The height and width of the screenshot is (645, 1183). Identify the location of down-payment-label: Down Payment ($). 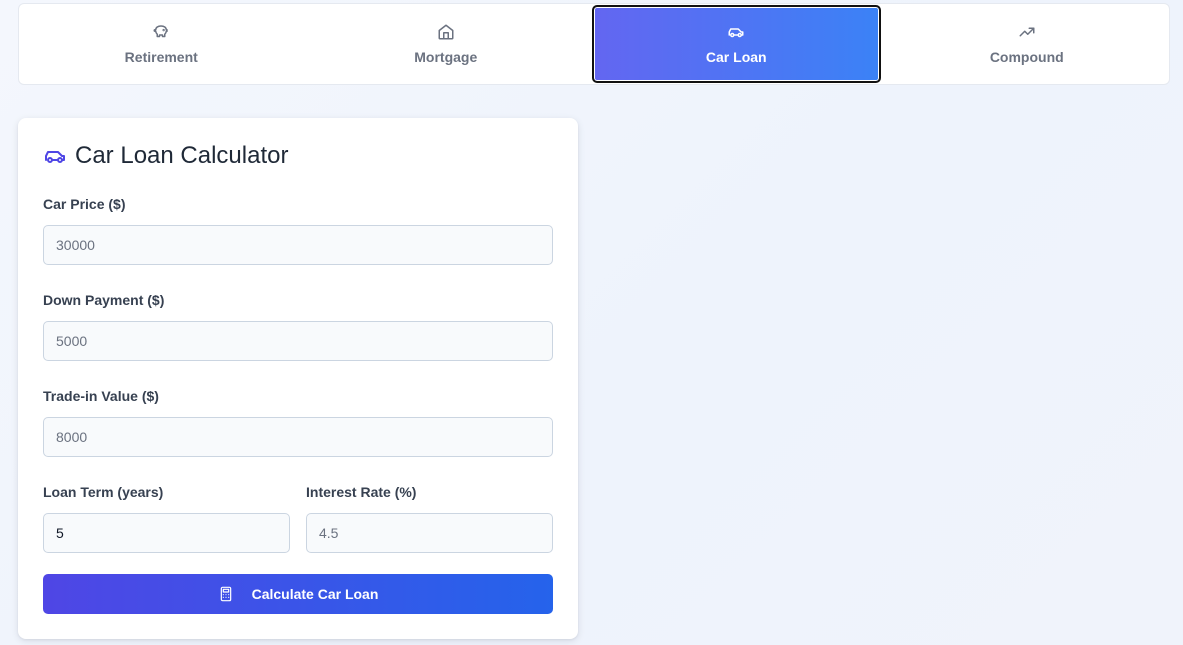
(104, 300).